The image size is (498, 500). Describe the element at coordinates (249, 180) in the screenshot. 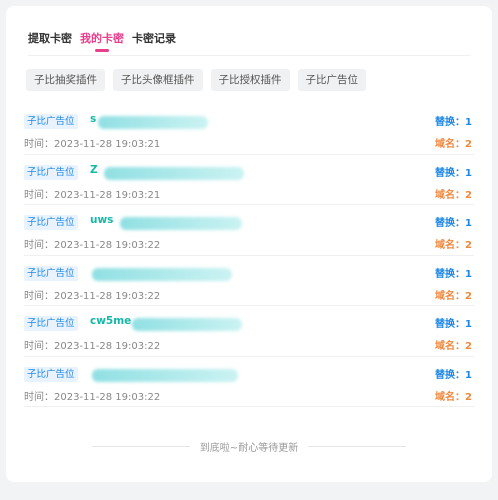

I see `list-item: 子比广告位 Z 时间：2023-11-28 19:03:21 替换：1 域名：2` at that location.